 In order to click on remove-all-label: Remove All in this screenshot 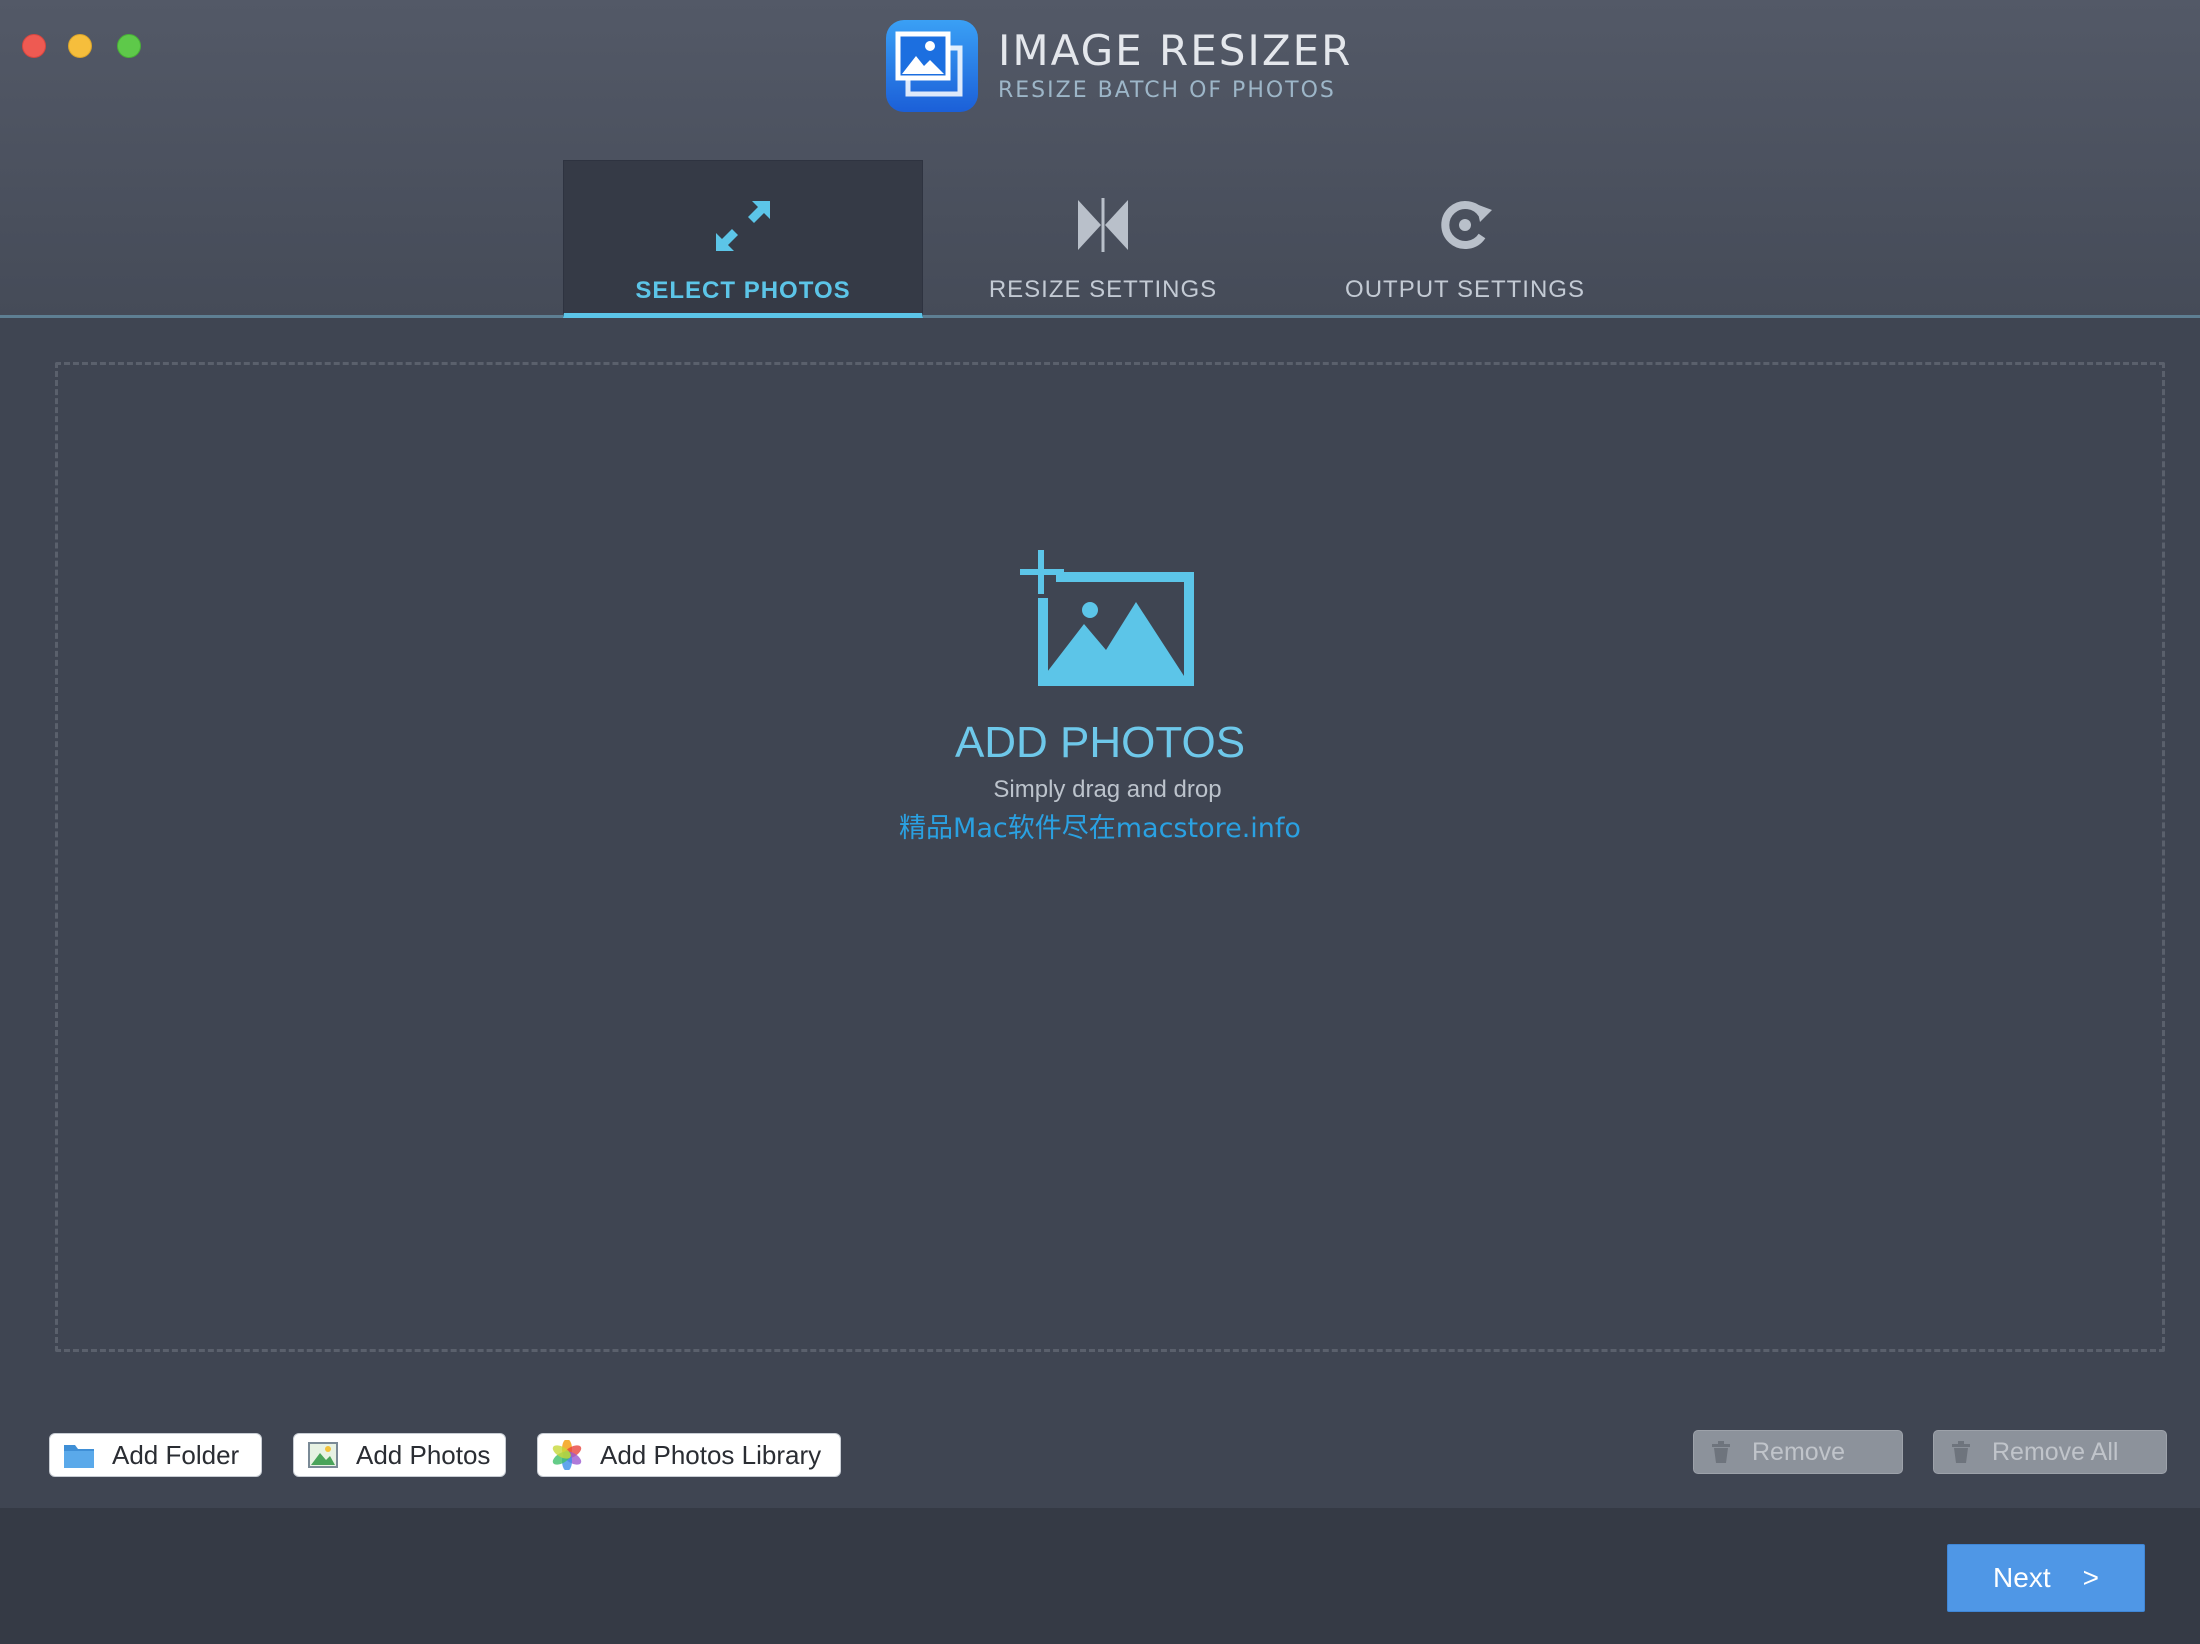, I will do `click(2055, 1451)`.